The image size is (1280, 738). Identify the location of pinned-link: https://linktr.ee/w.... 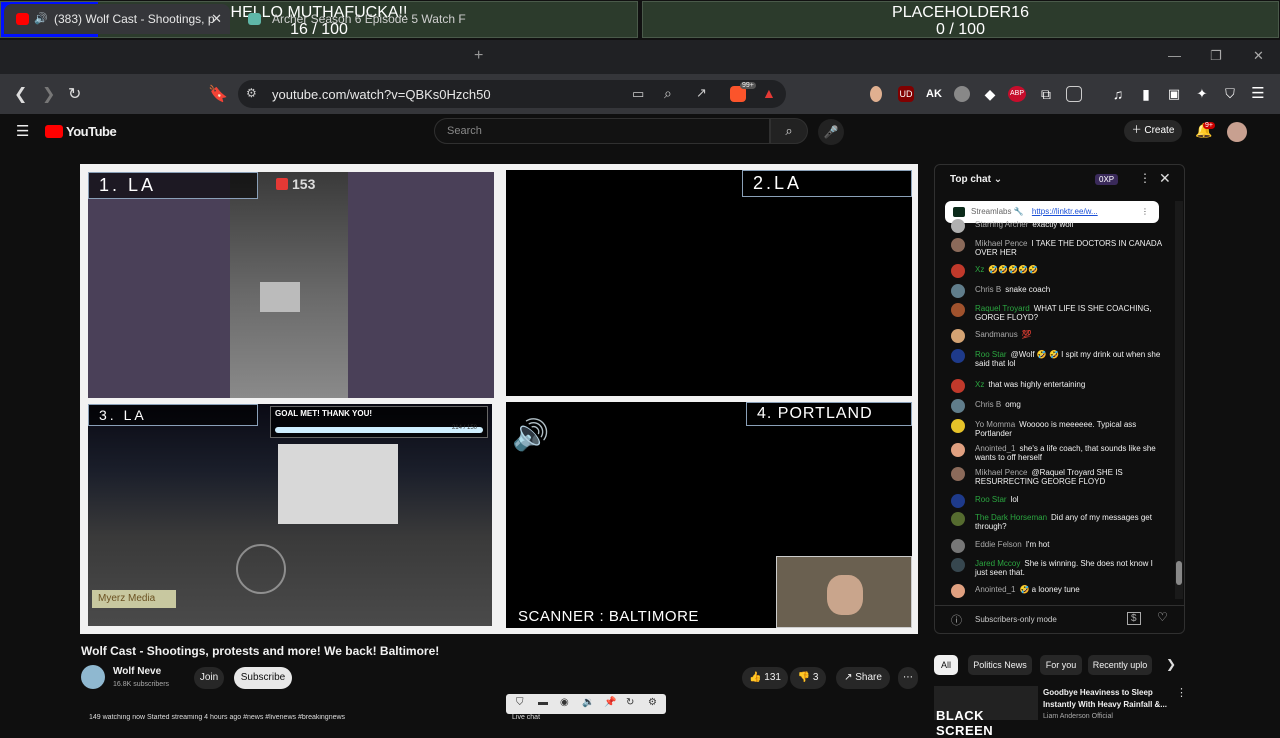
(1065, 211).